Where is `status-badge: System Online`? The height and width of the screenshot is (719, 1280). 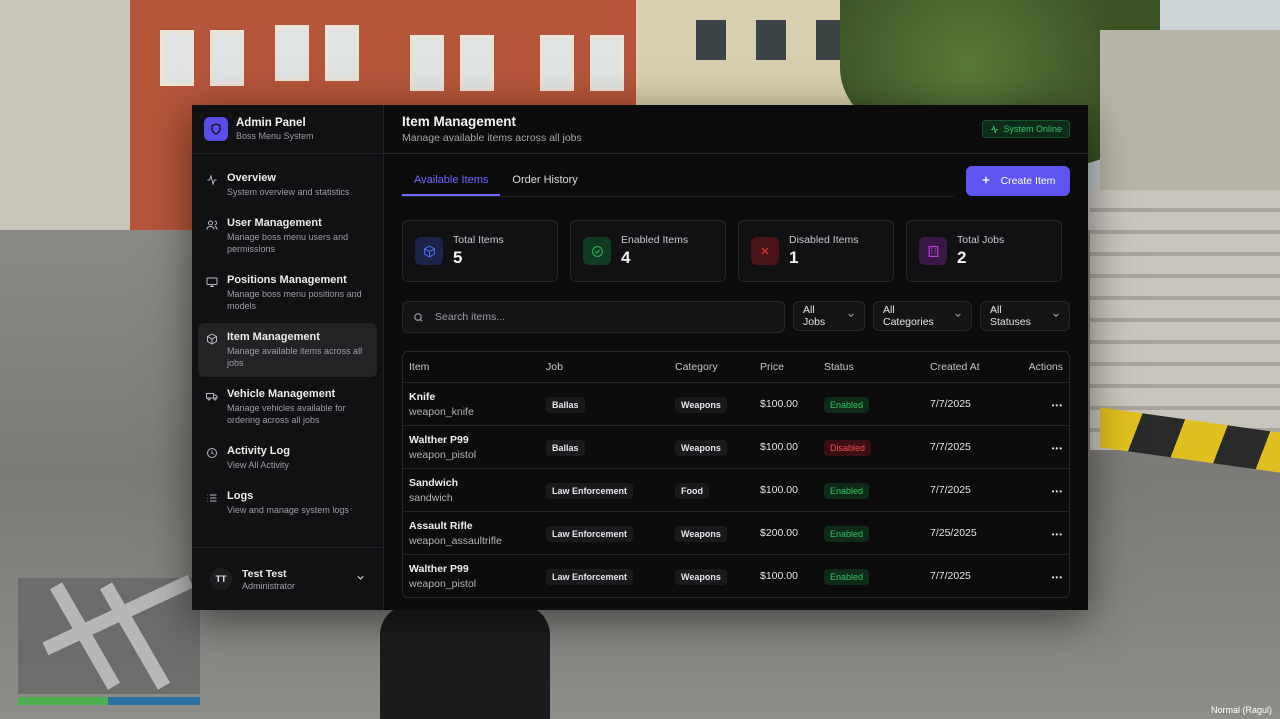
status-badge: System Online is located at coordinates (1026, 129).